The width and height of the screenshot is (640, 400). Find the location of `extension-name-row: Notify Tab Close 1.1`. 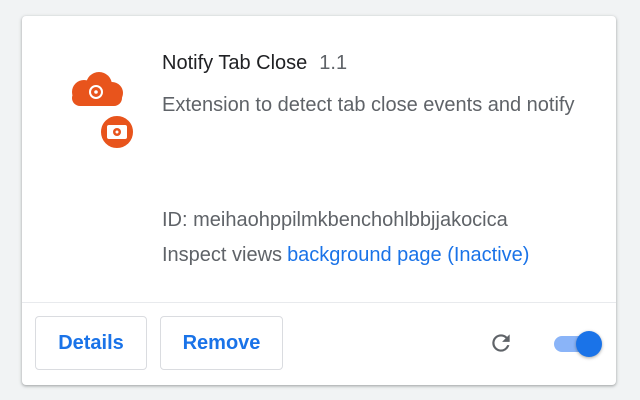

extension-name-row: Notify Tab Close 1.1 is located at coordinates (254, 63).